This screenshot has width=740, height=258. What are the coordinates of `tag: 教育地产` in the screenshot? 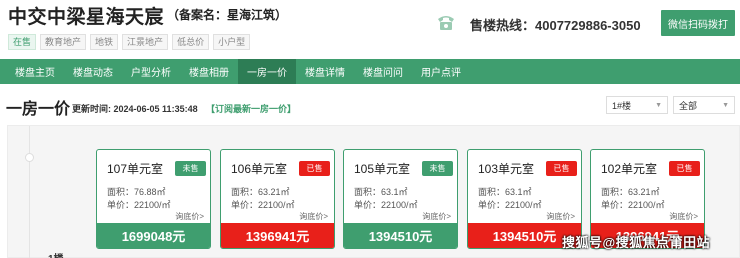 It's located at (63, 42).